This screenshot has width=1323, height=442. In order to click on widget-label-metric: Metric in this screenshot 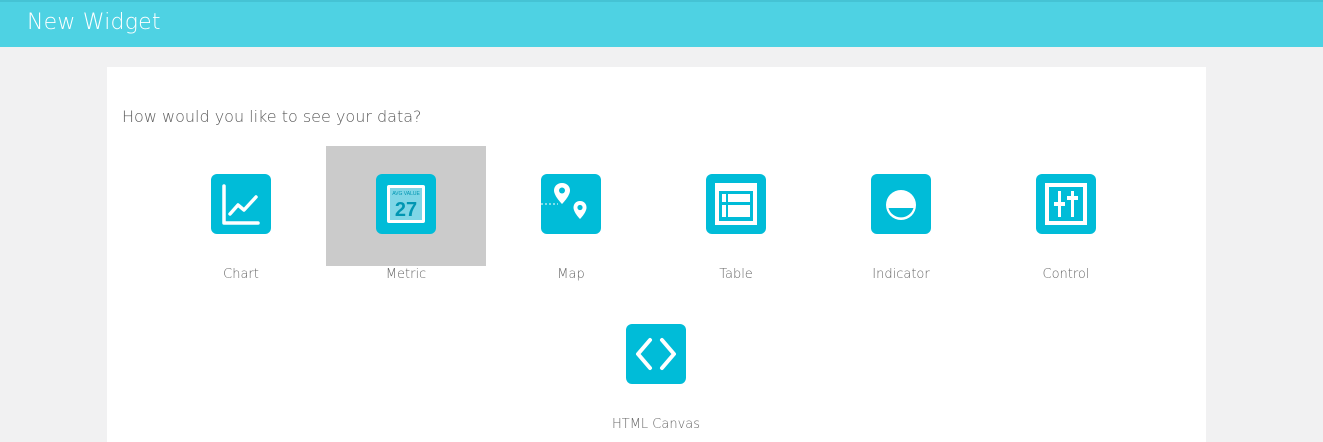, I will do `click(406, 274)`.